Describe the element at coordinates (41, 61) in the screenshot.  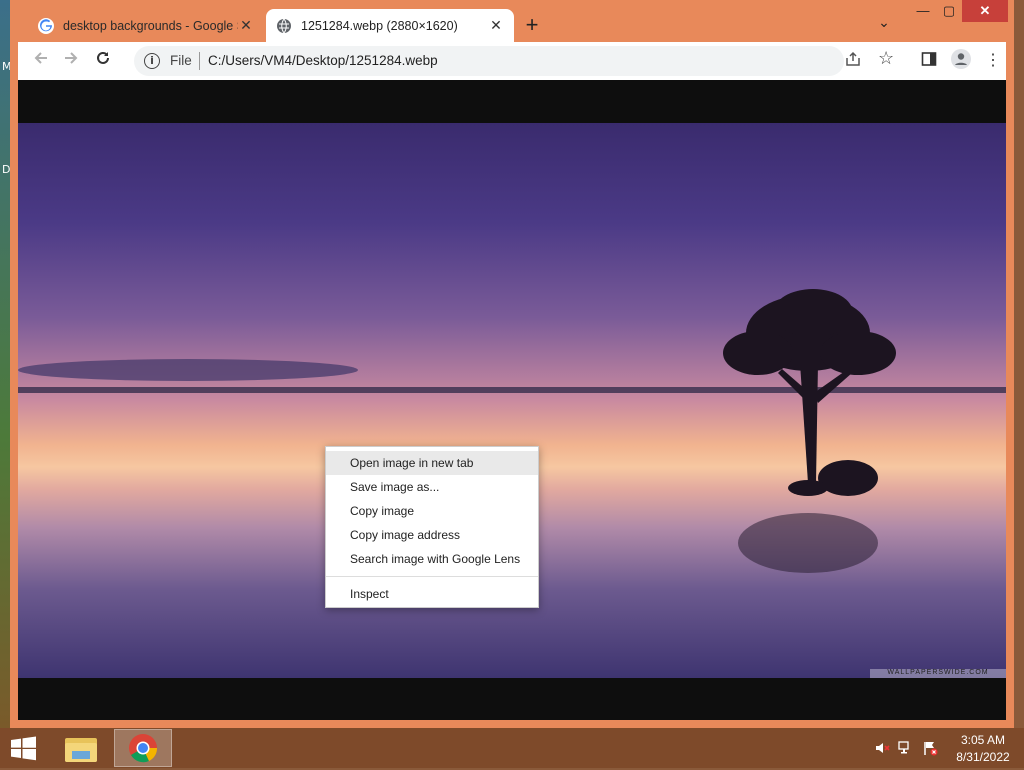
I see `back-arrow-icon` at that location.